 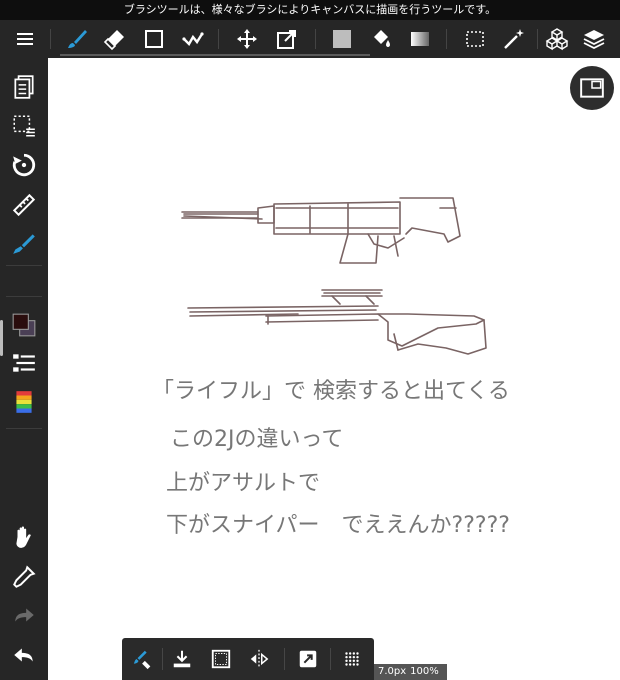 I want to click on save-icon, so click(x=182, y=659).